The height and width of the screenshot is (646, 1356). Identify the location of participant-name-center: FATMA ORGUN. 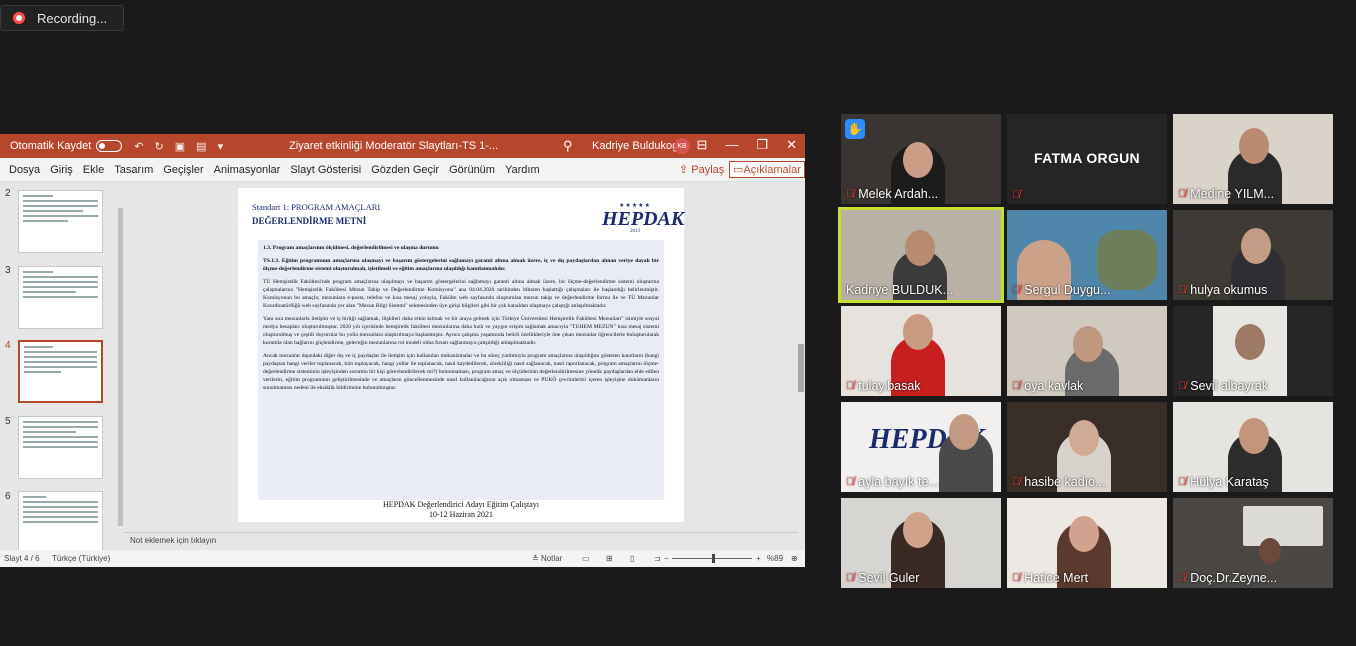
(1087, 158).